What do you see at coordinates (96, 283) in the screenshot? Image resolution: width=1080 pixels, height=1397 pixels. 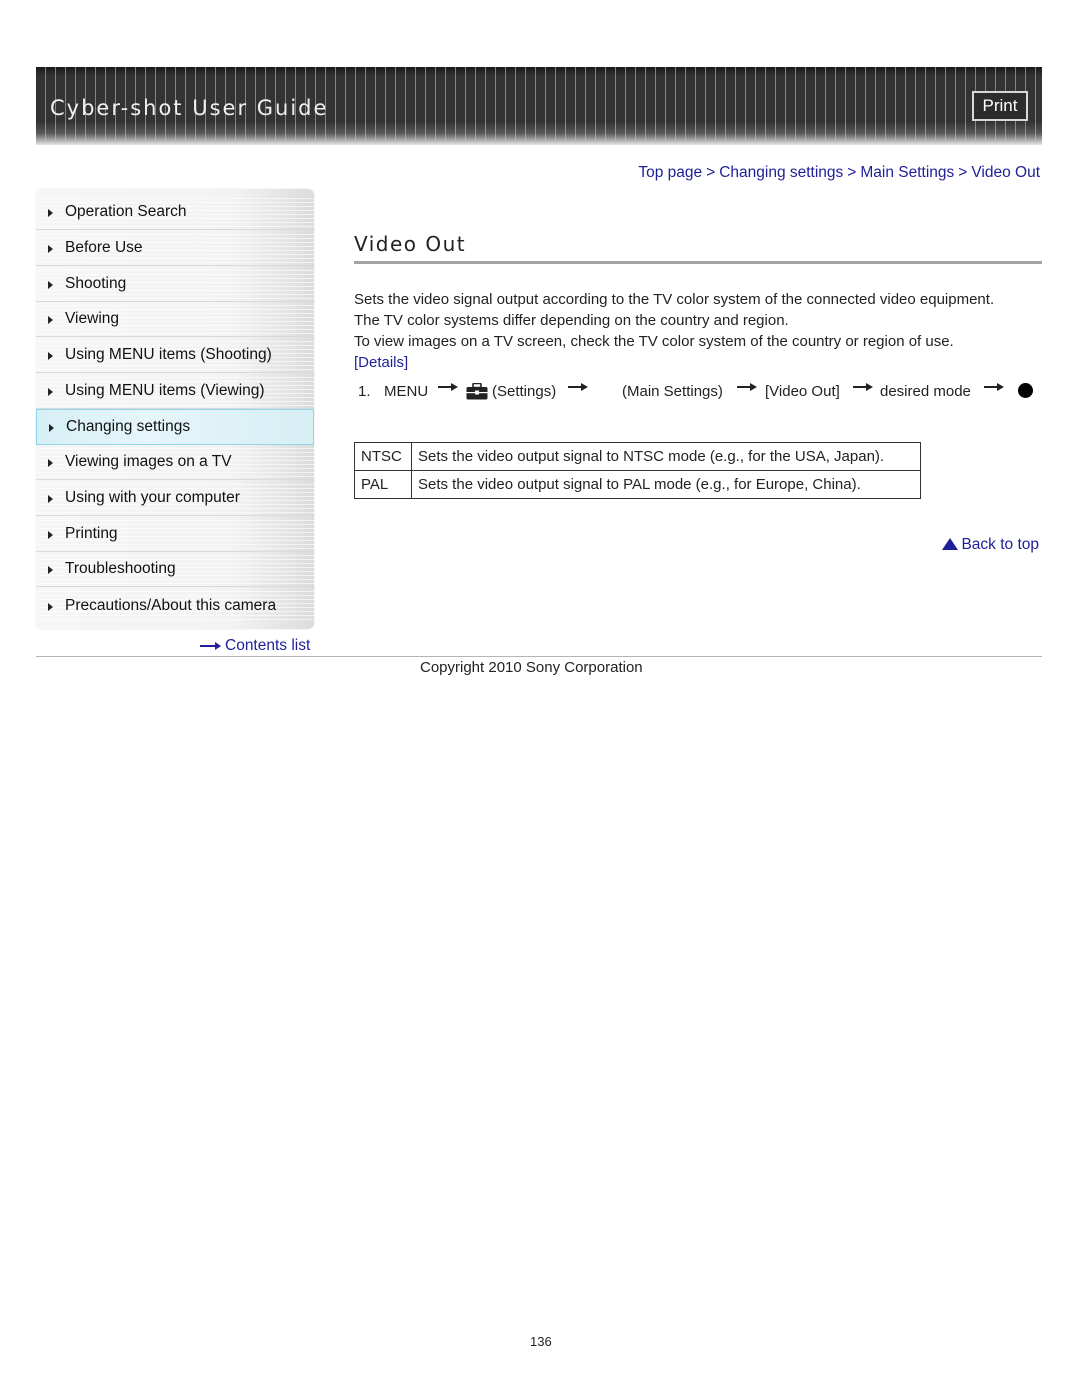 I see `sidebar-item-label: Shooting` at bounding box center [96, 283].